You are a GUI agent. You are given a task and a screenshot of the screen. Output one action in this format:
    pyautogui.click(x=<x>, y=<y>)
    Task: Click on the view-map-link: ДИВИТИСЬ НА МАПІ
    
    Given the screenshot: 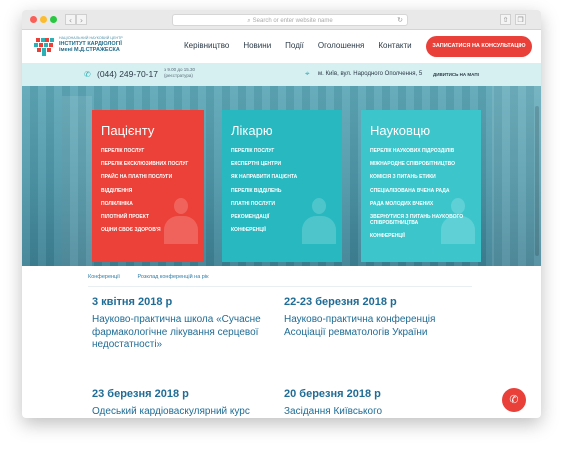 What is the action you would take?
    pyautogui.click(x=456, y=74)
    